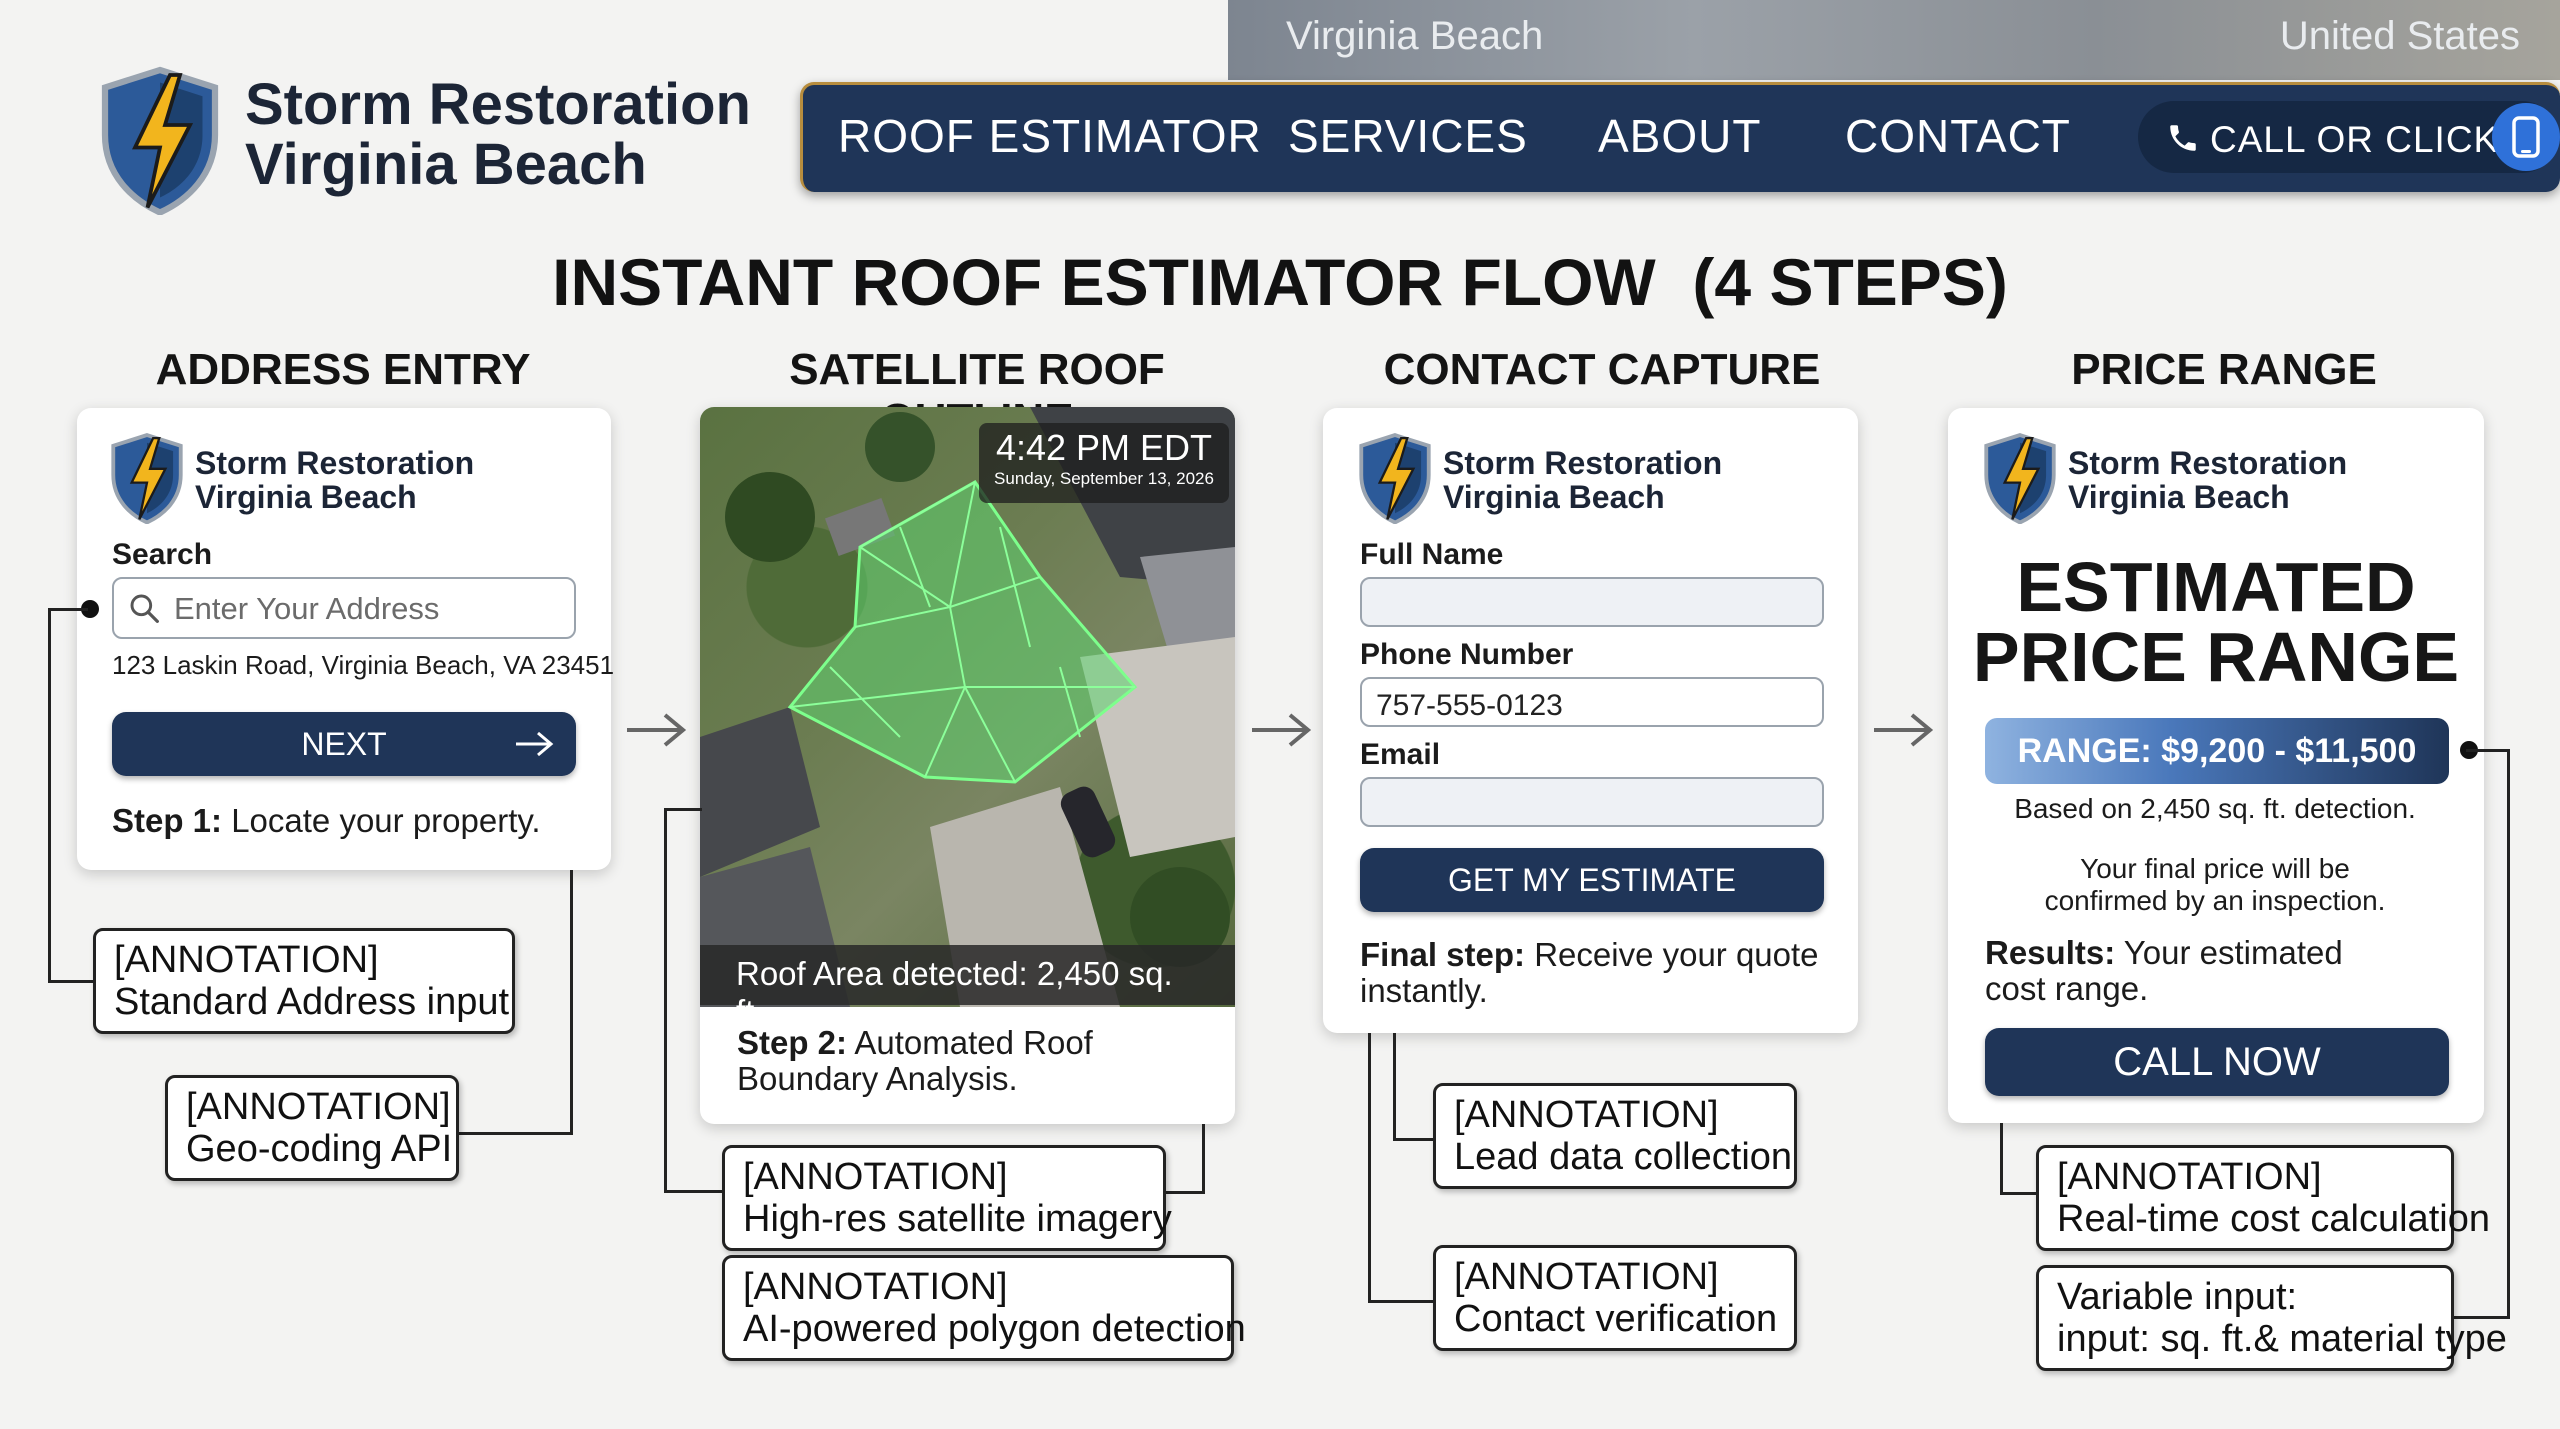 This screenshot has width=2560, height=1429. I want to click on annotation-contact-verification: [ANNOTATION] Contact verification, so click(1615, 1298).